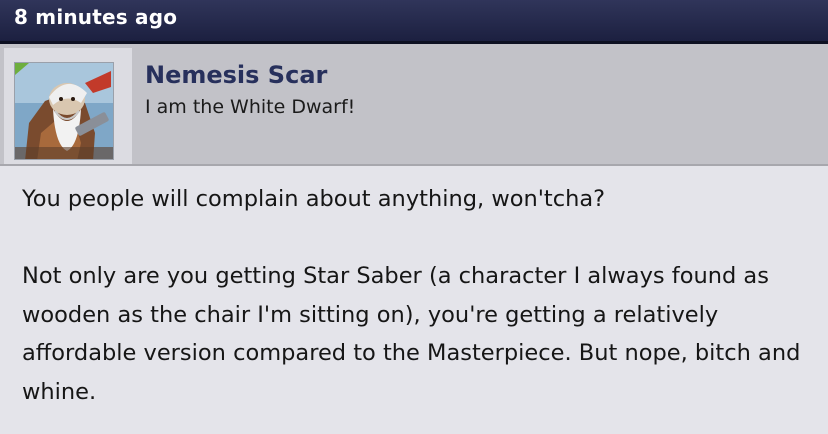 The width and height of the screenshot is (828, 434). What do you see at coordinates (250, 107) in the screenshot?
I see `author-title: I am the White Dwarf!` at bounding box center [250, 107].